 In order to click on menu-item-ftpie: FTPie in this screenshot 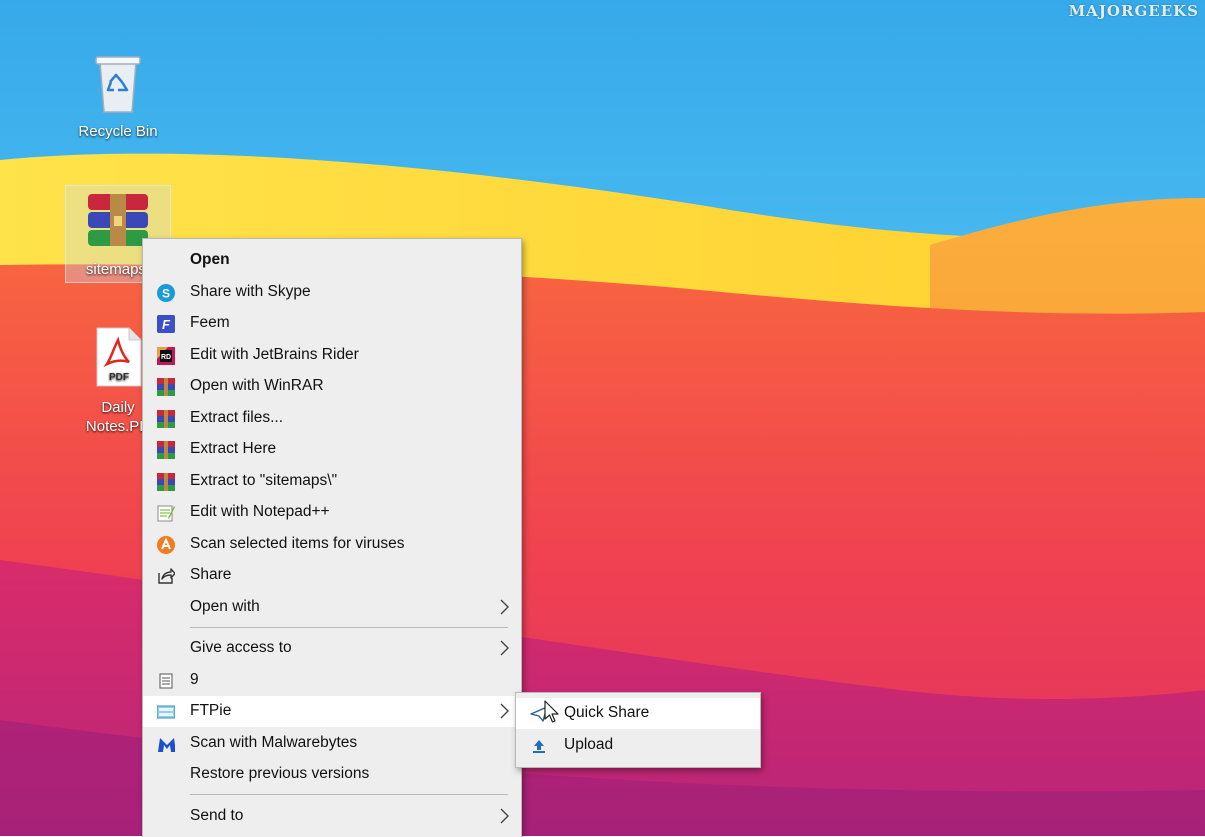, I will do `click(332, 711)`.